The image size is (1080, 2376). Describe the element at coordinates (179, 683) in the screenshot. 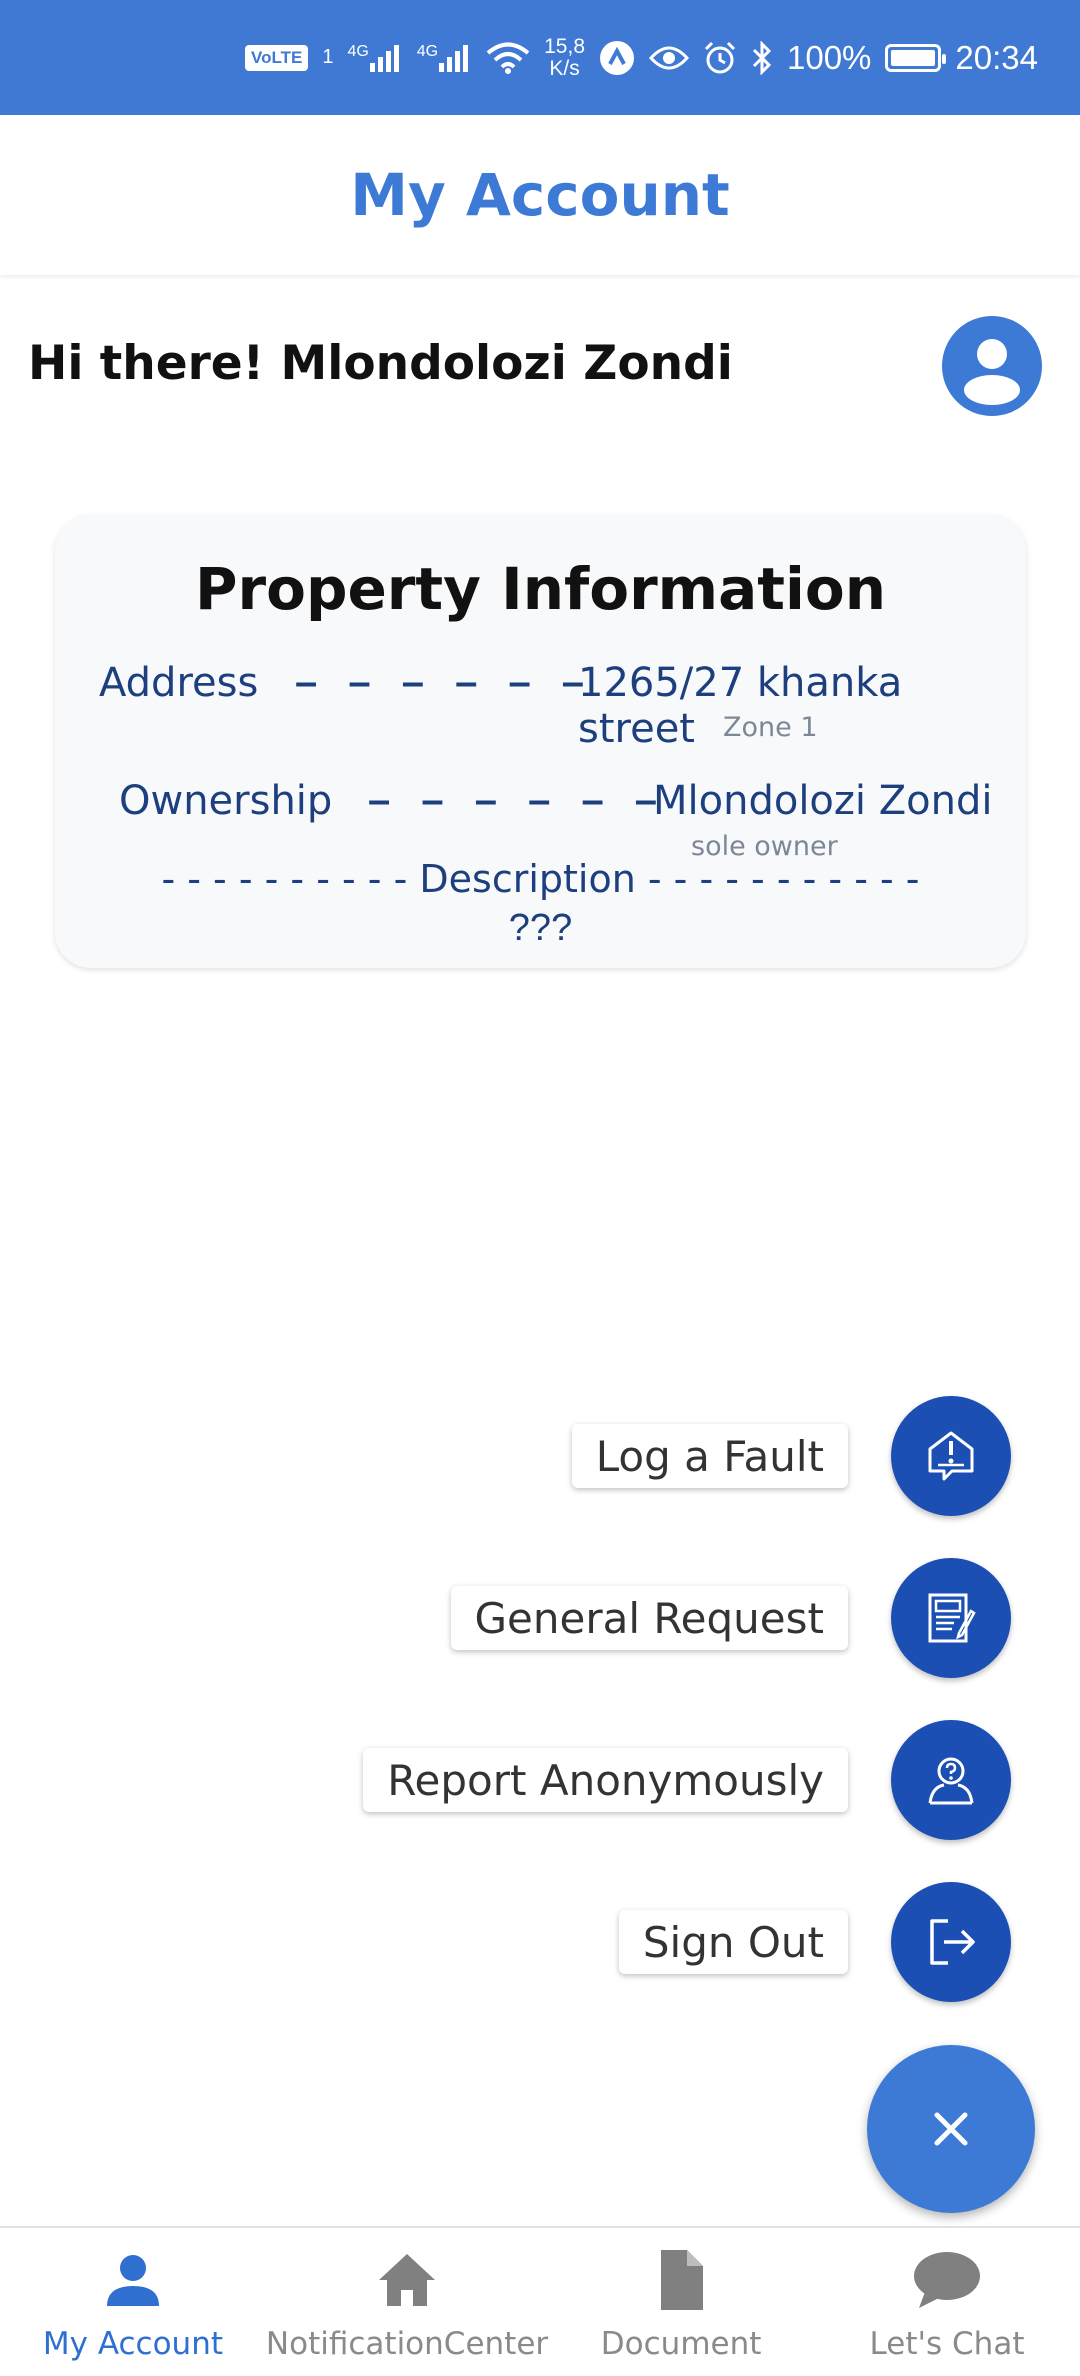

I see `address-label: Address` at that location.